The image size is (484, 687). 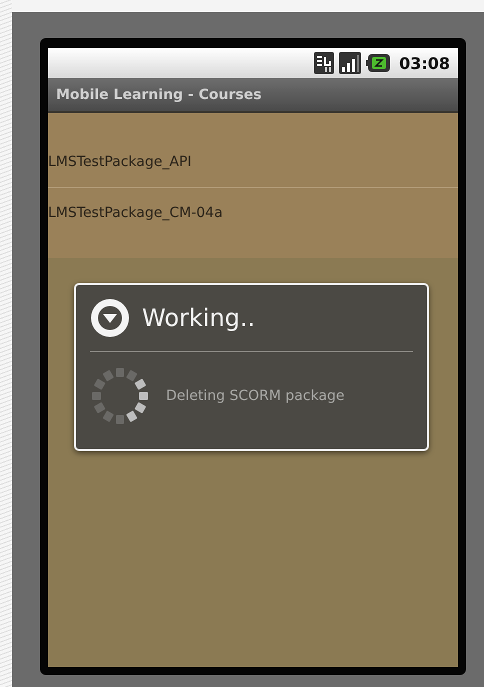 What do you see at coordinates (424, 63) in the screenshot?
I see `clock: 03:08` at bounding box center [424, 63].